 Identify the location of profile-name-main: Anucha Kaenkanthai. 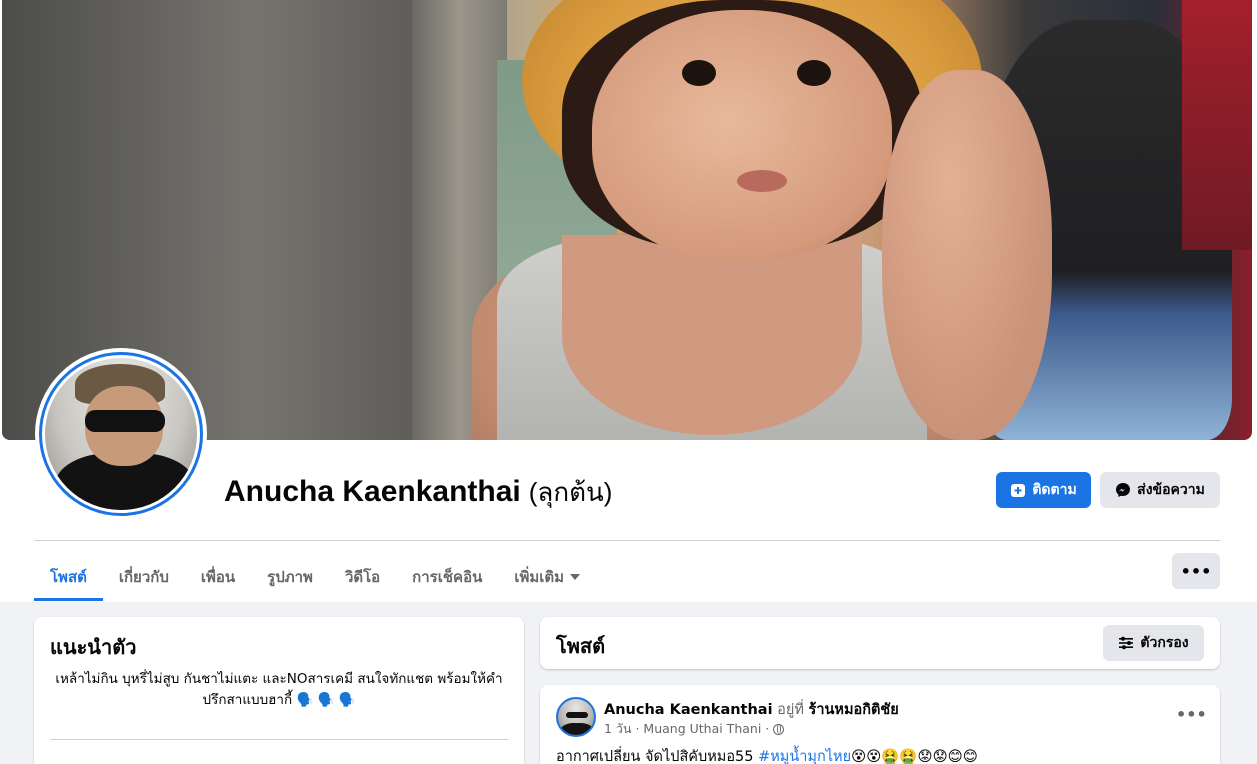
(372, 491).